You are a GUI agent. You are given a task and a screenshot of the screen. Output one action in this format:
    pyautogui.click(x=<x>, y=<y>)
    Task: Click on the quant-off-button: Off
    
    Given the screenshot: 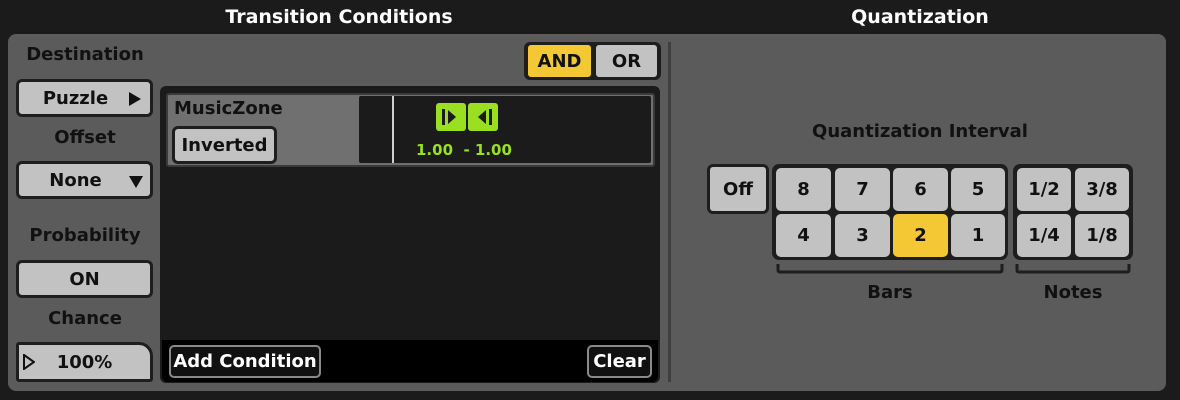 What is the action you would take?
    pyautogui.click(x=738, y=189)
    